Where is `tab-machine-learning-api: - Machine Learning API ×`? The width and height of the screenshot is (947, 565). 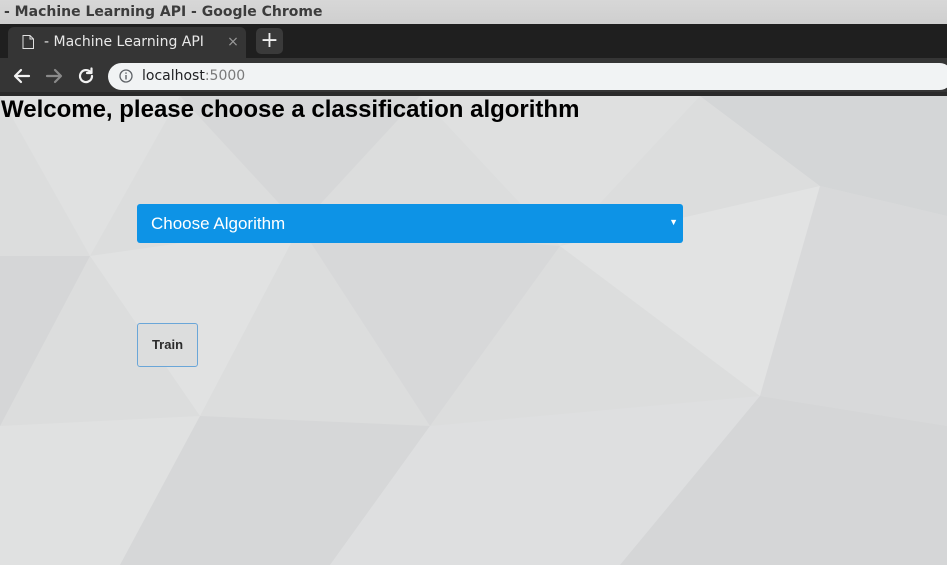
tab-machine-learning-api: - Machine Learning API × is located at coordinates (127, 42).